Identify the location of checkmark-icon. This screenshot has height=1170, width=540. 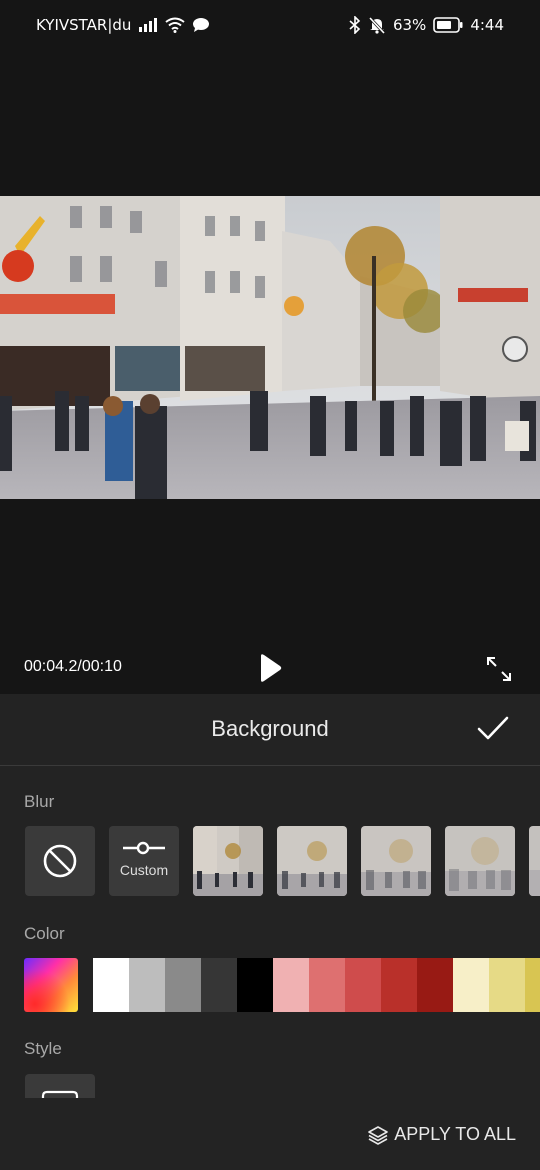
(493, 728).